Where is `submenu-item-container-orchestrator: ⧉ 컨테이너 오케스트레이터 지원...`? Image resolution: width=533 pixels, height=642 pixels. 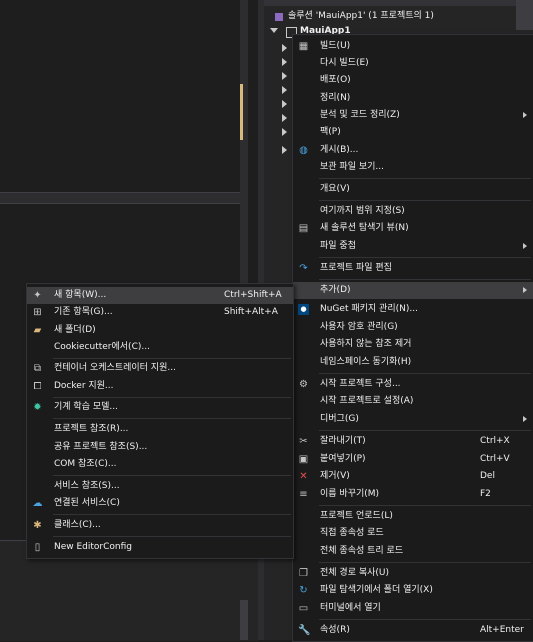 submenu-item-container-orchestrator: ⧉ 컨테이너 오케스트레이터 지원... is located at coordinates (160, 368).